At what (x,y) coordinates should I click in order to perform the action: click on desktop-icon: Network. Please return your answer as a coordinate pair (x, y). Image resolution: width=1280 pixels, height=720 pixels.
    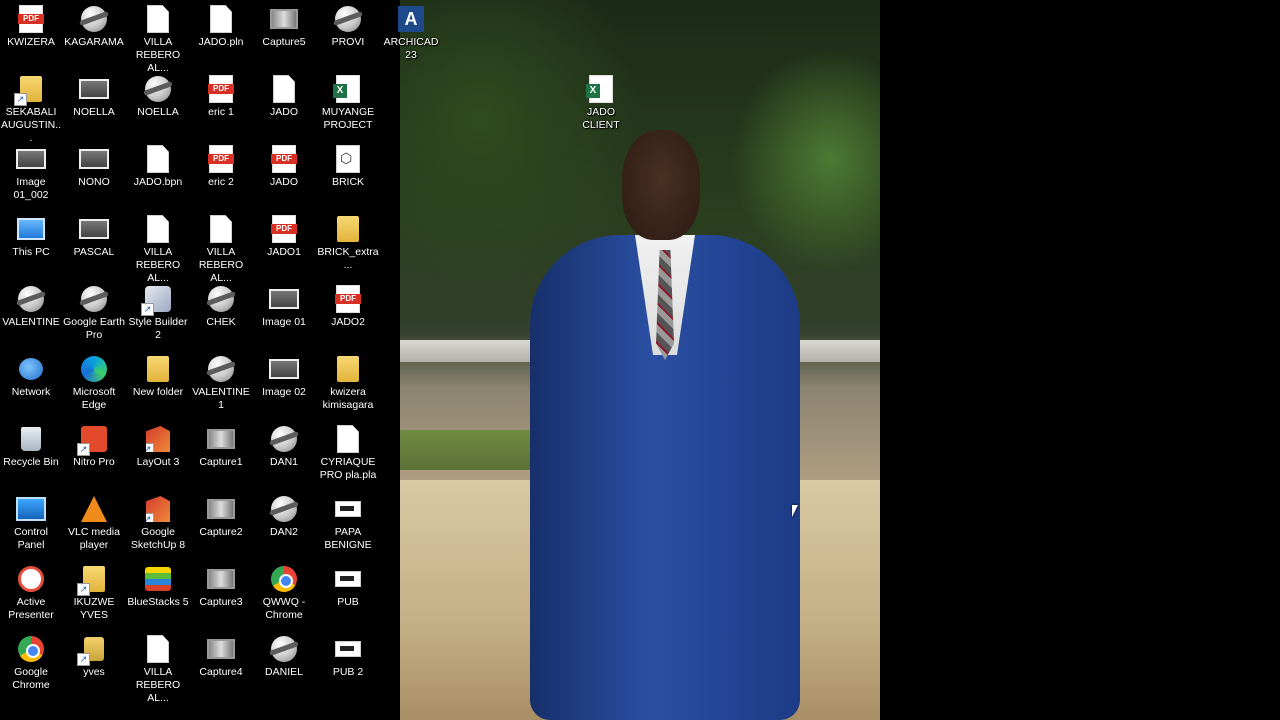
    Looking at the image, I should click on (31, 376).